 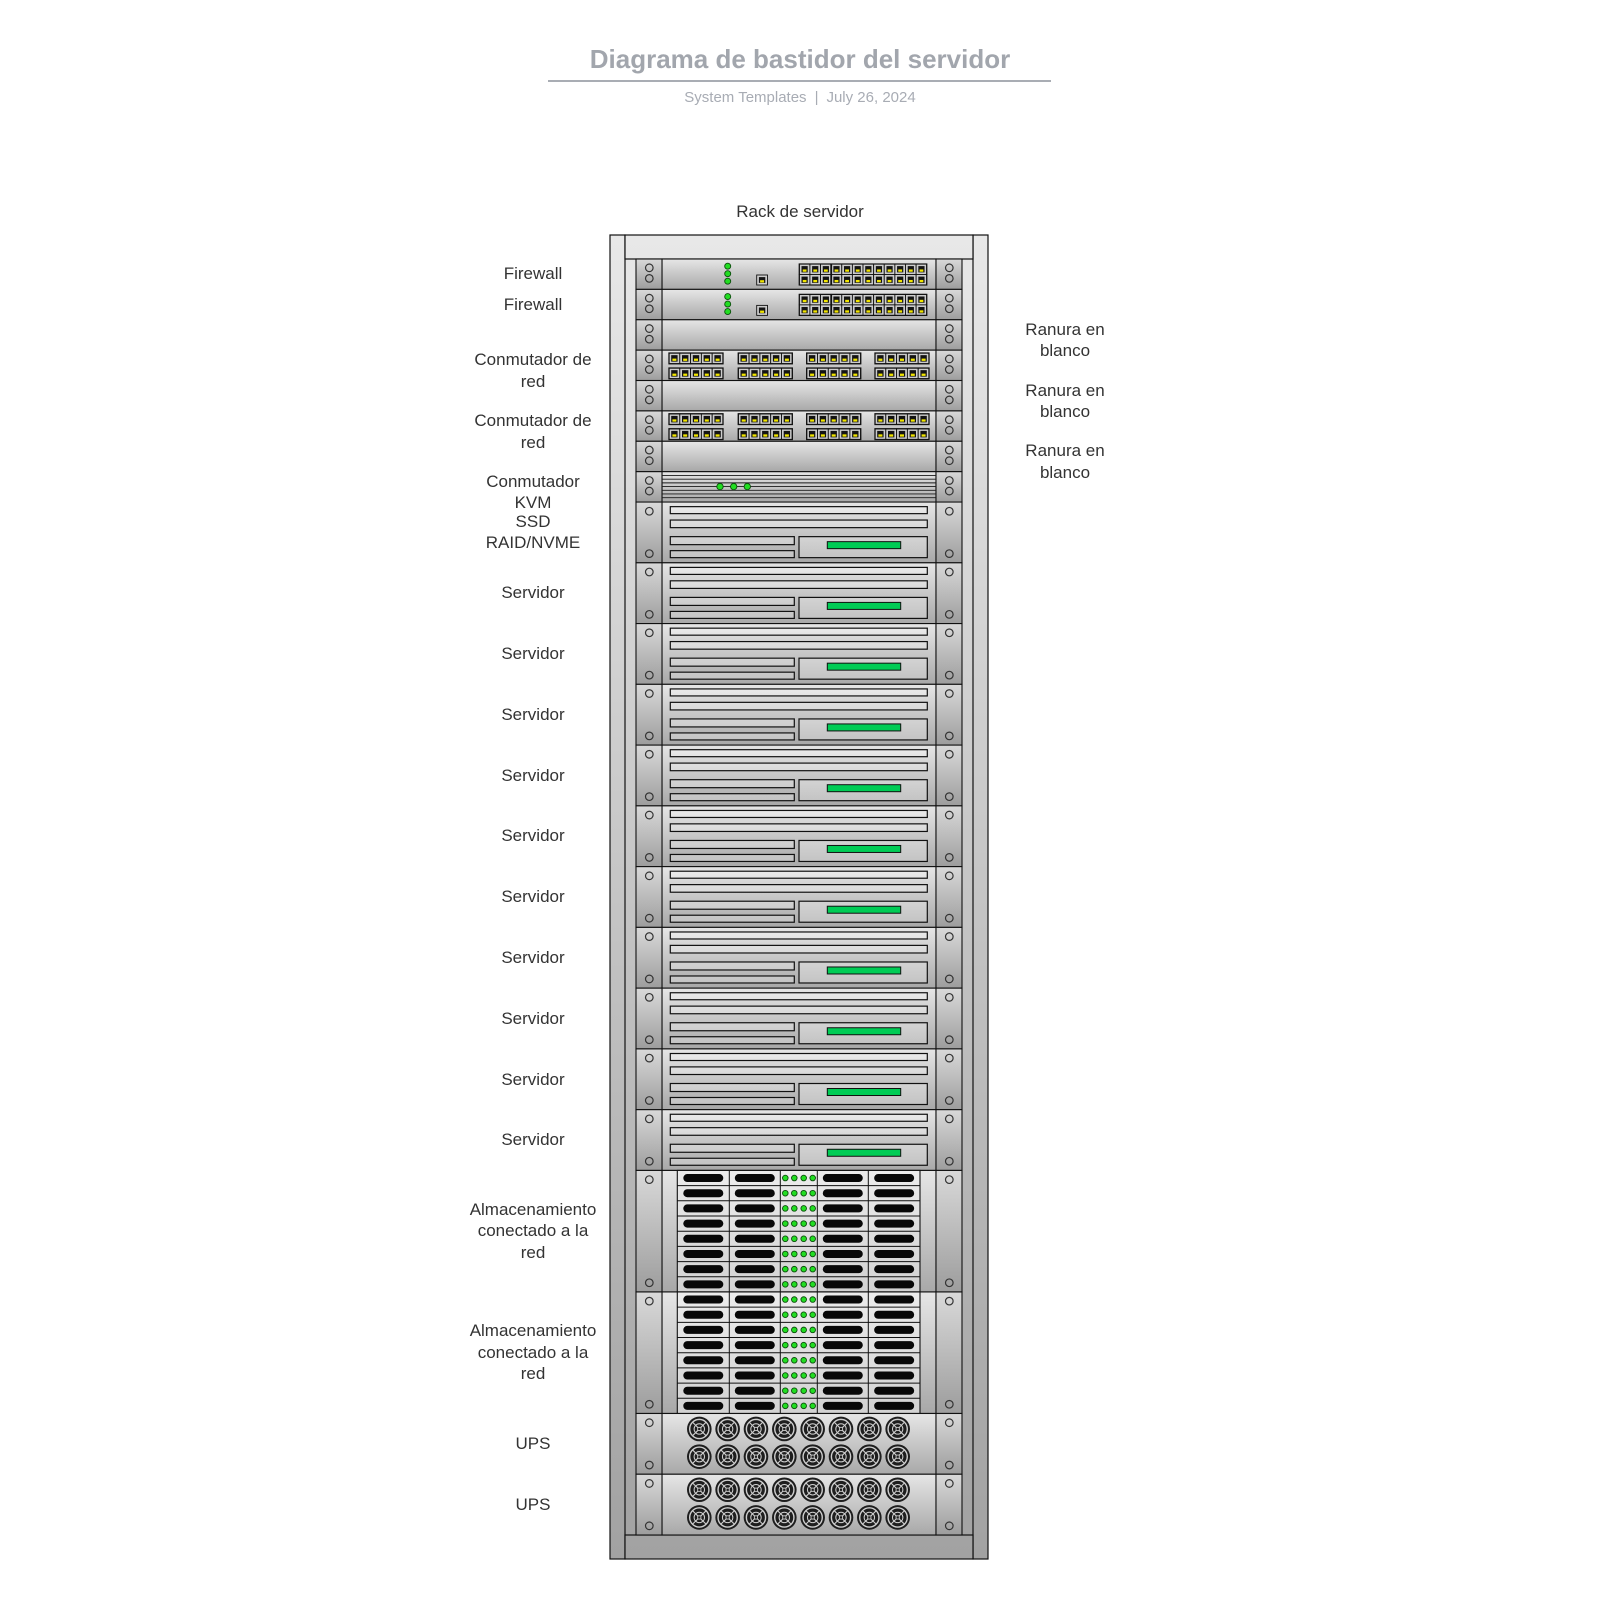 What do you see at coordinates (799, 304) in the screenshot?
I see `rack-device-firewall` at bounding box center [799, 304].